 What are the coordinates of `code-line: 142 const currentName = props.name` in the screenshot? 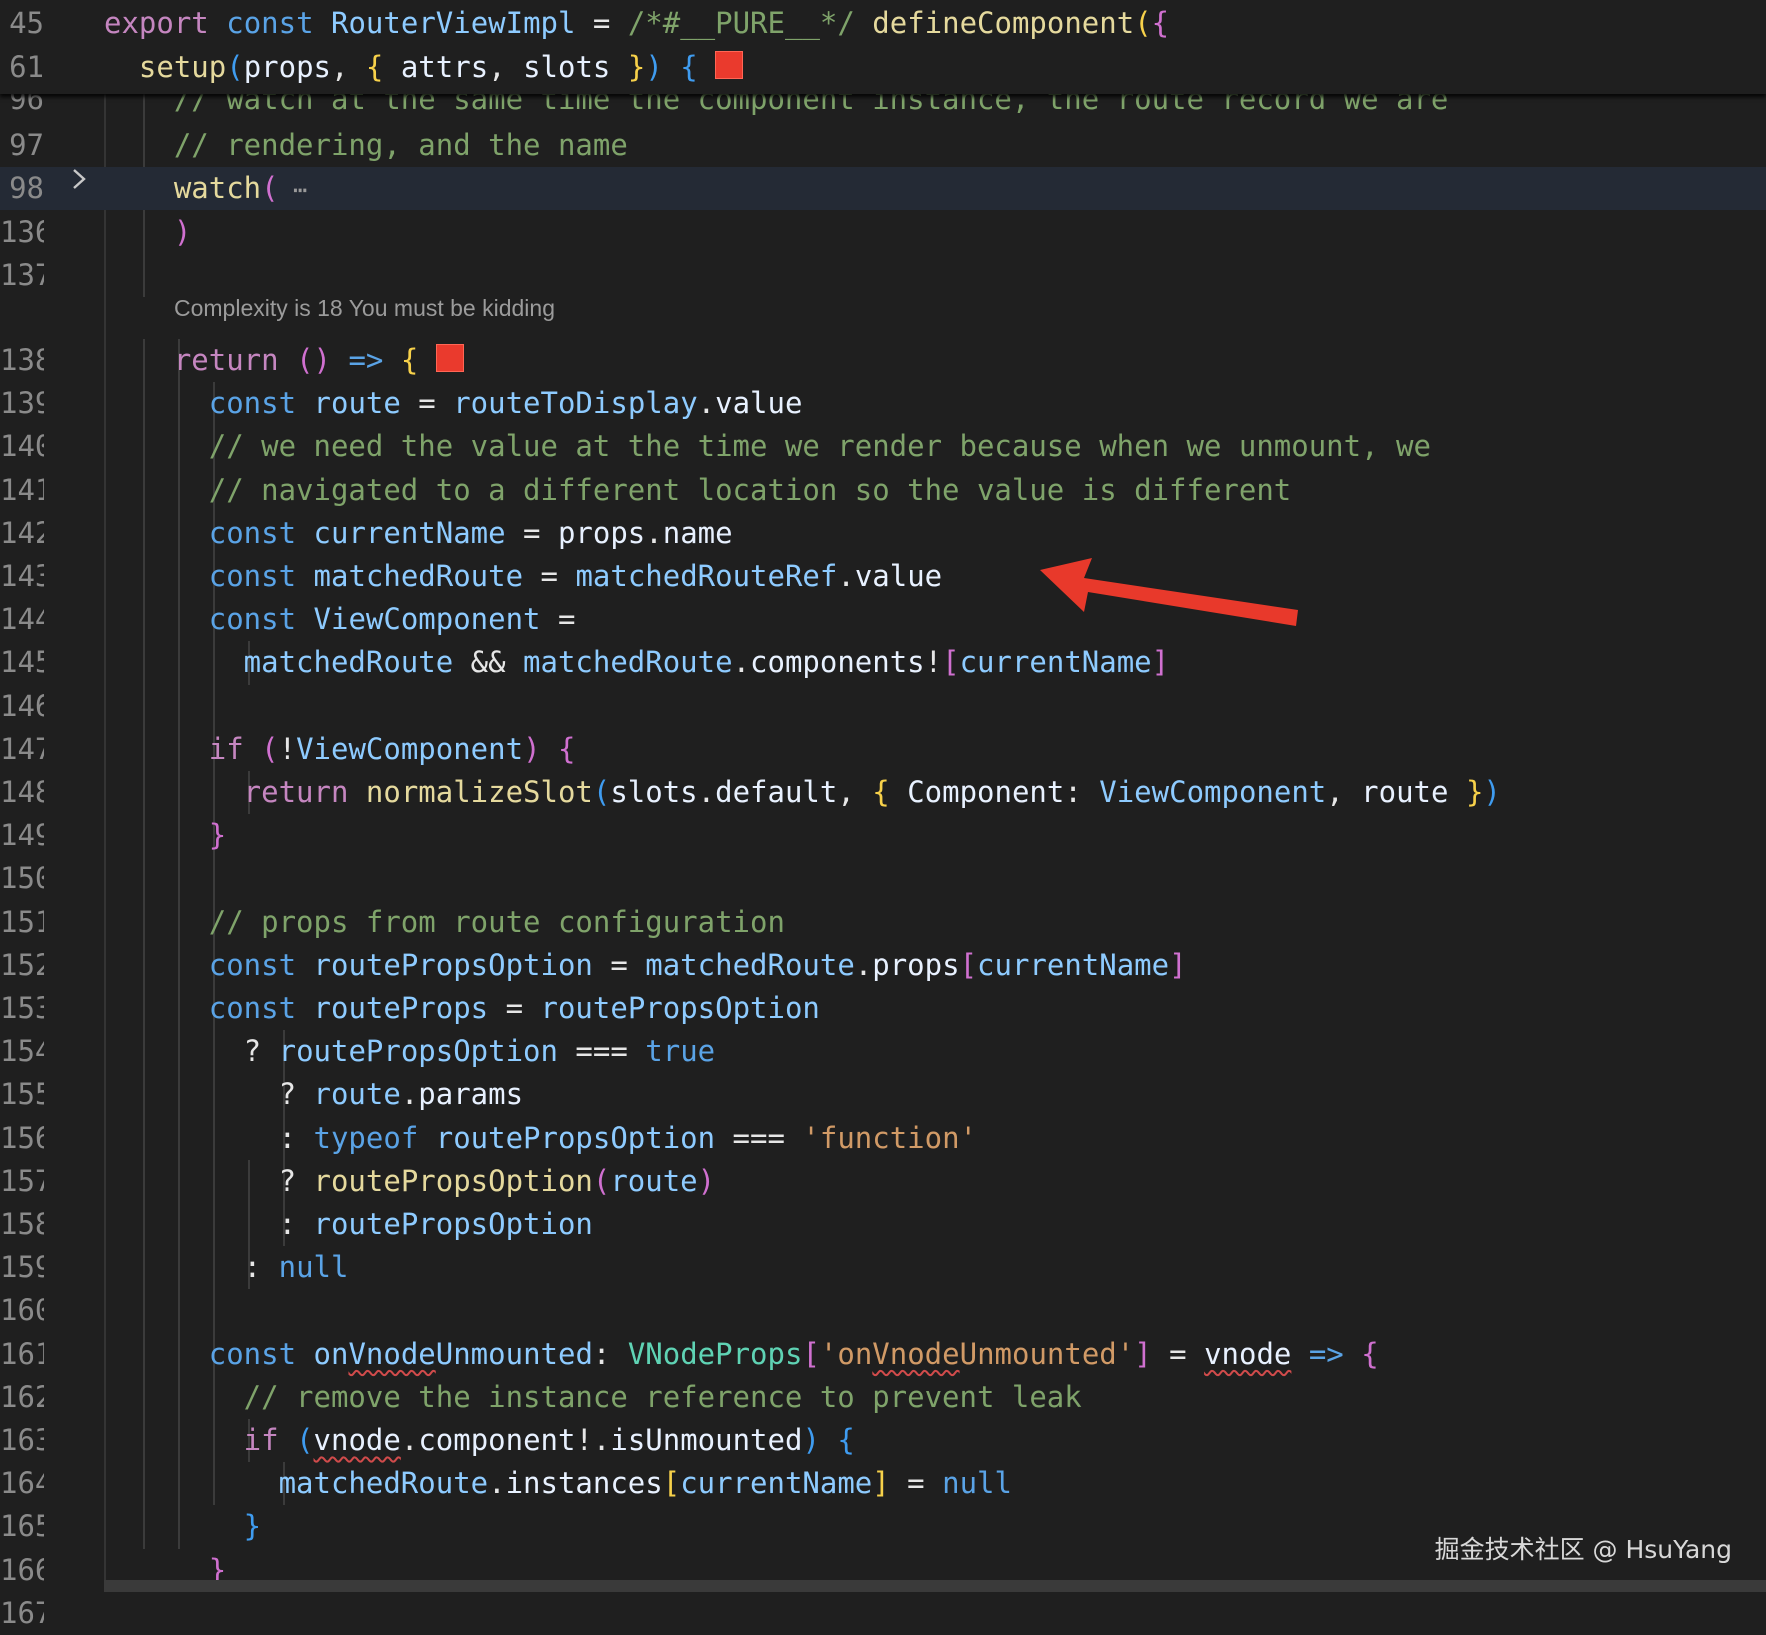 It's located at (883, 533).